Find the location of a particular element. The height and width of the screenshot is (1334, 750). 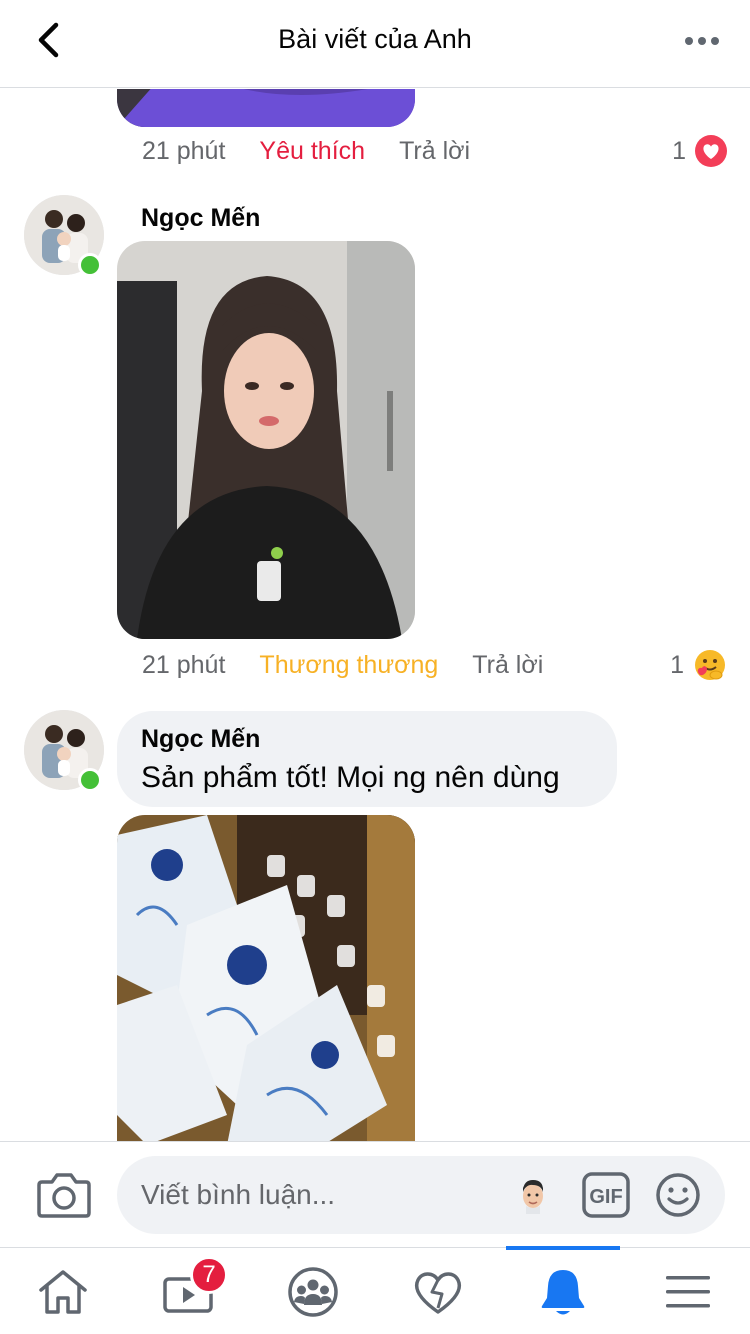

reaction-button: Yêu thích is located at coordinates (312, 151).